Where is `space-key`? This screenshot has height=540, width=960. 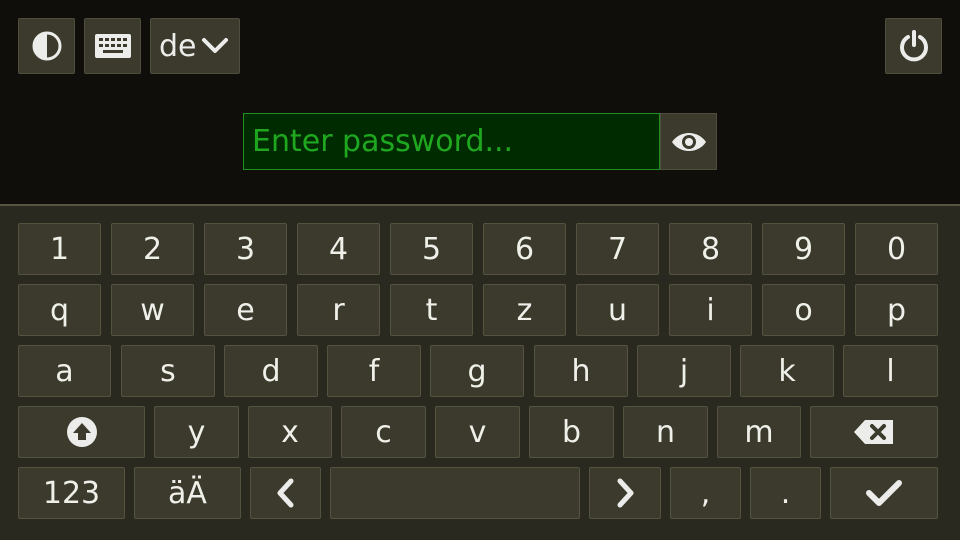
space-key is located at coordinates (455, 493).